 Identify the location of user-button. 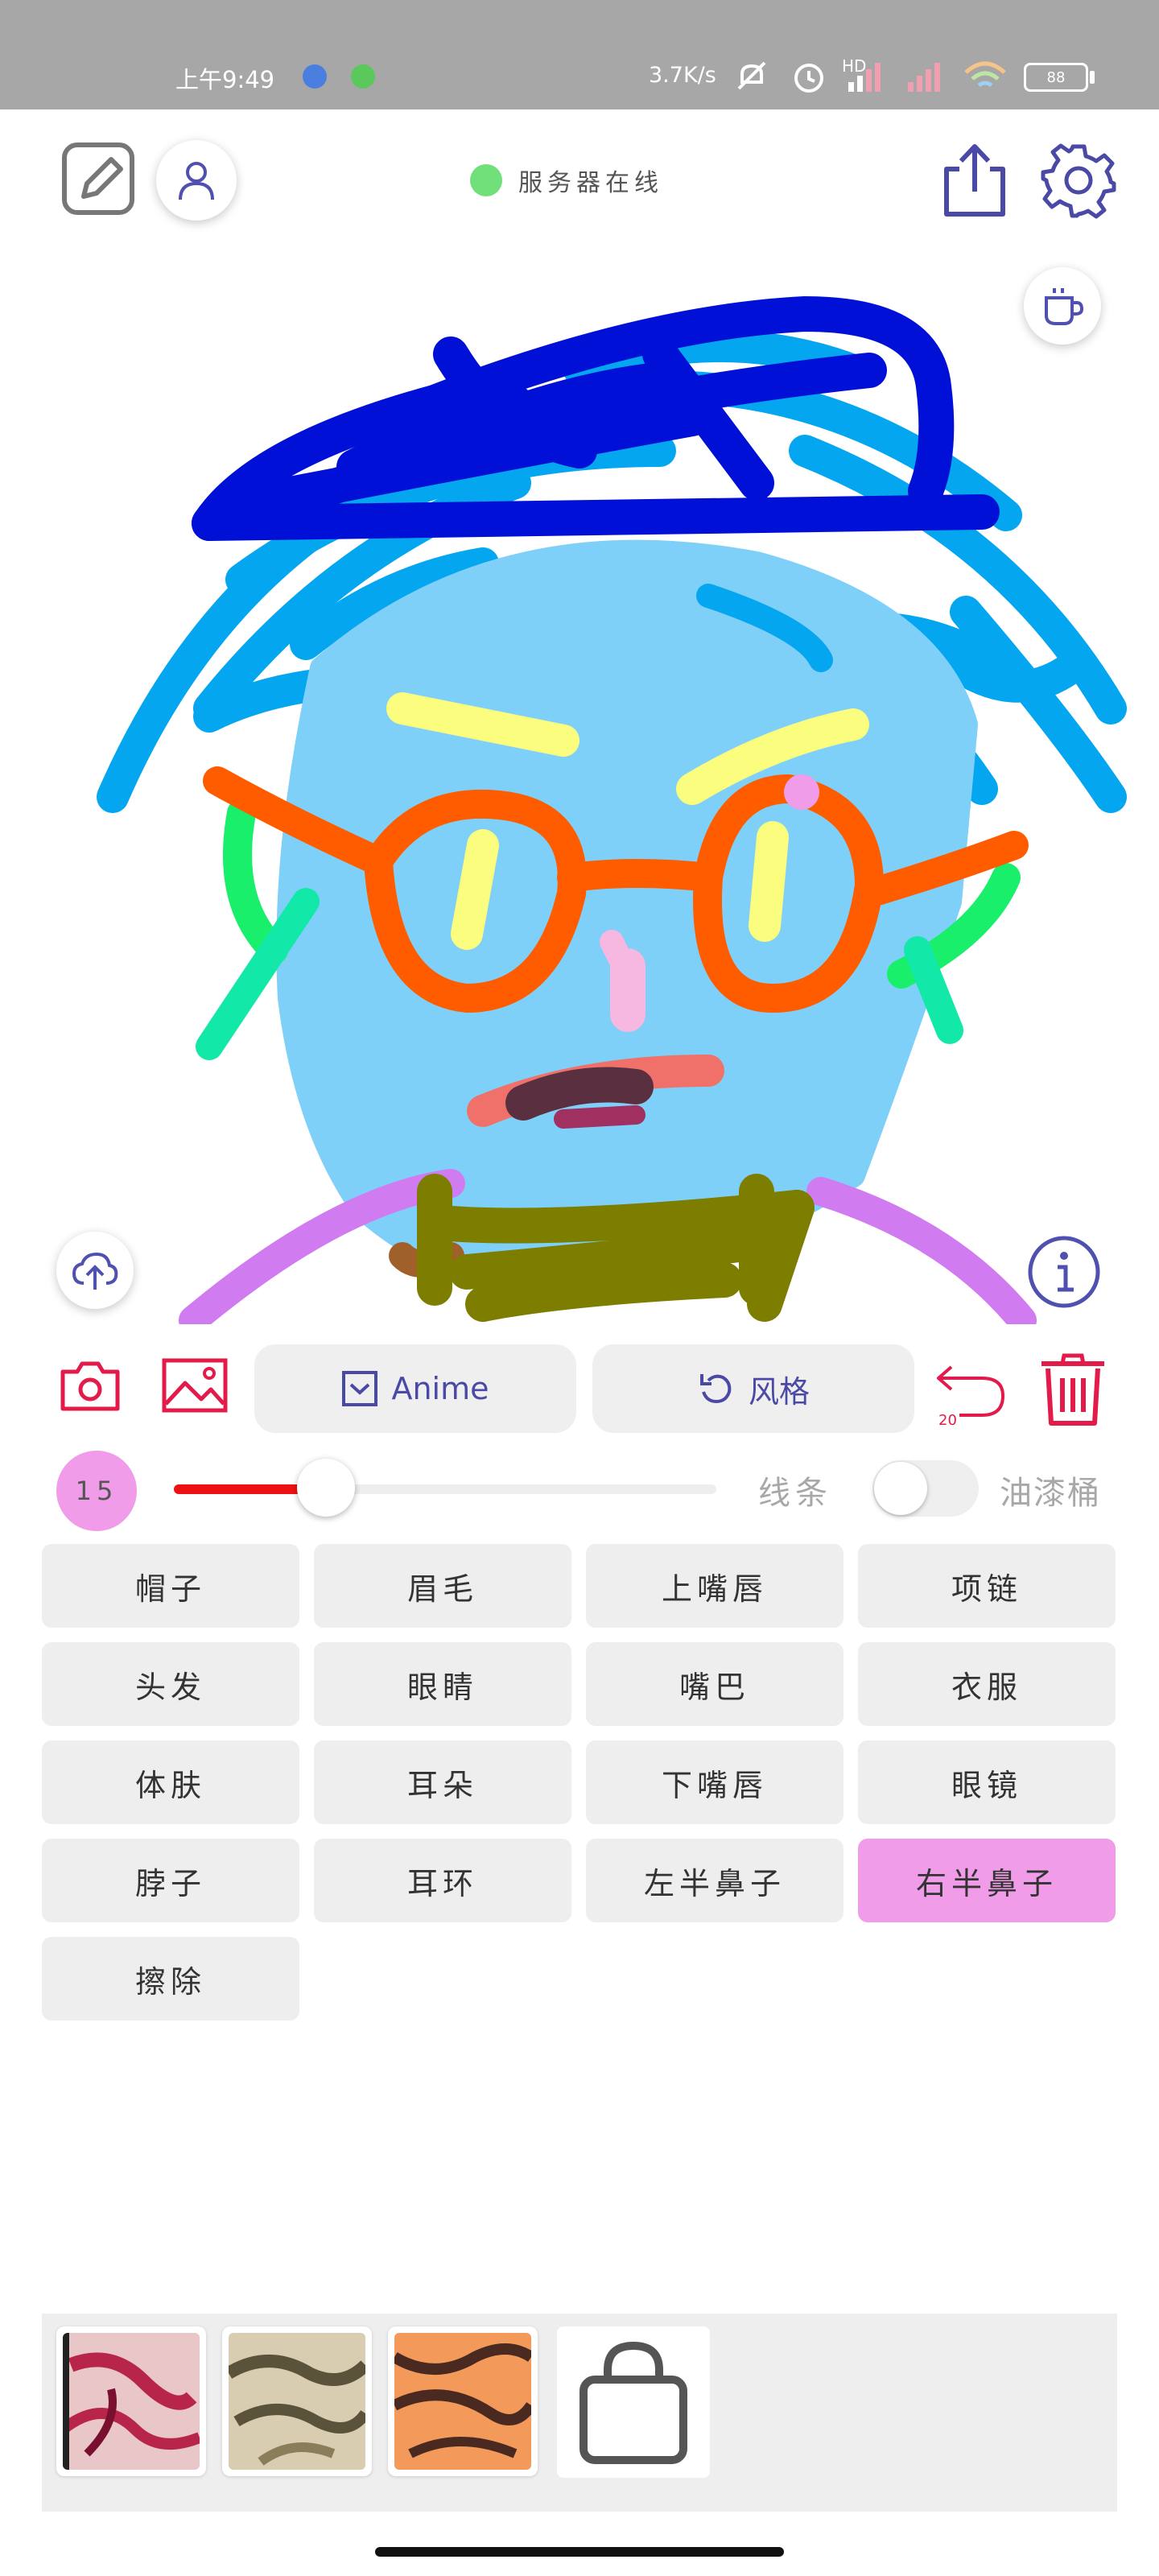
(196, 180).